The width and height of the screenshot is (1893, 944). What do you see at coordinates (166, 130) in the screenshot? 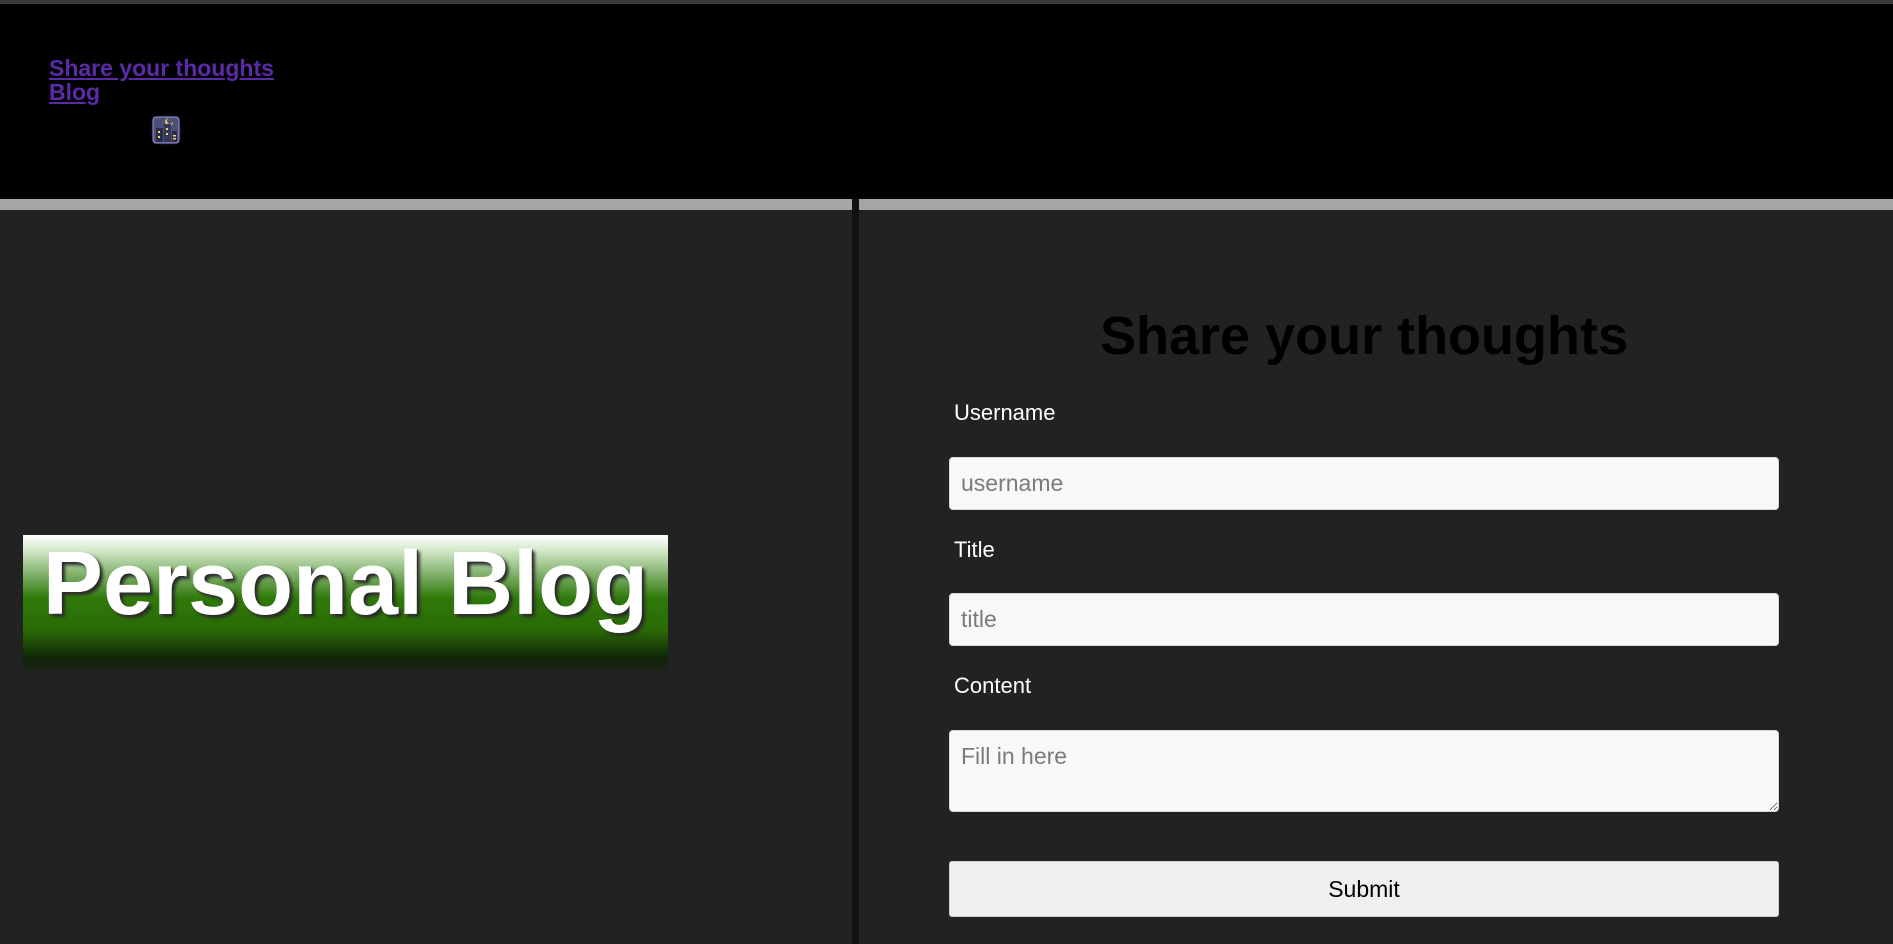
I see `city-night-icon` at bounding box center [166, 130].